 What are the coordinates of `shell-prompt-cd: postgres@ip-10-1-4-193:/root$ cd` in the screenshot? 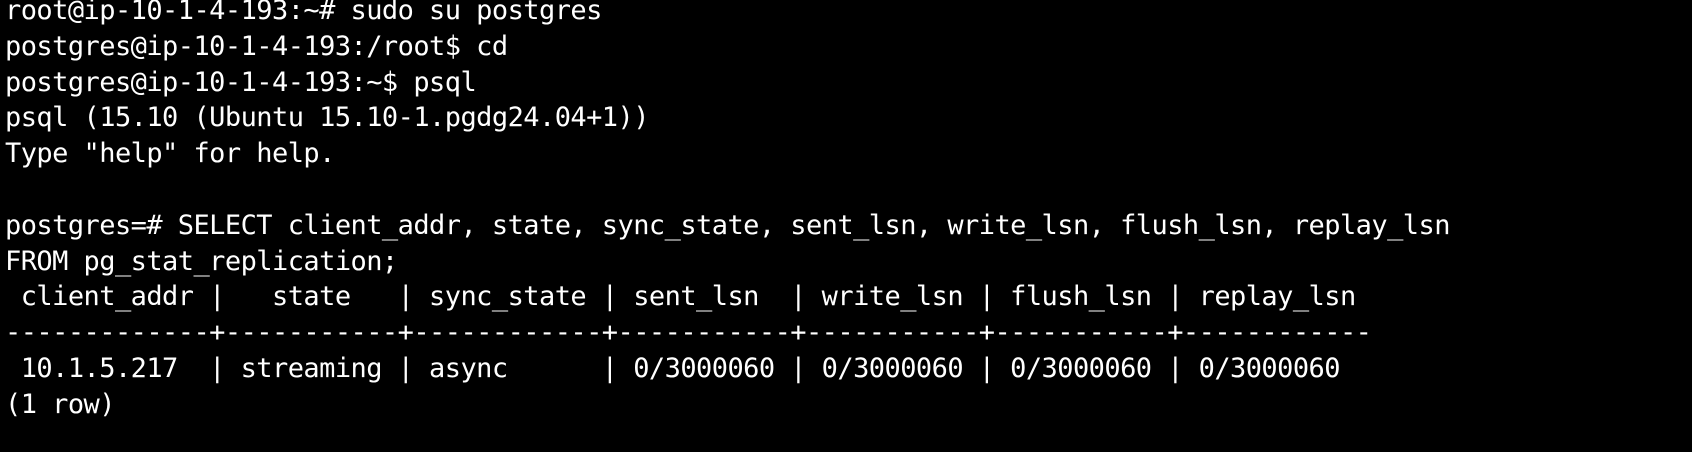 It's located at (256, 46).